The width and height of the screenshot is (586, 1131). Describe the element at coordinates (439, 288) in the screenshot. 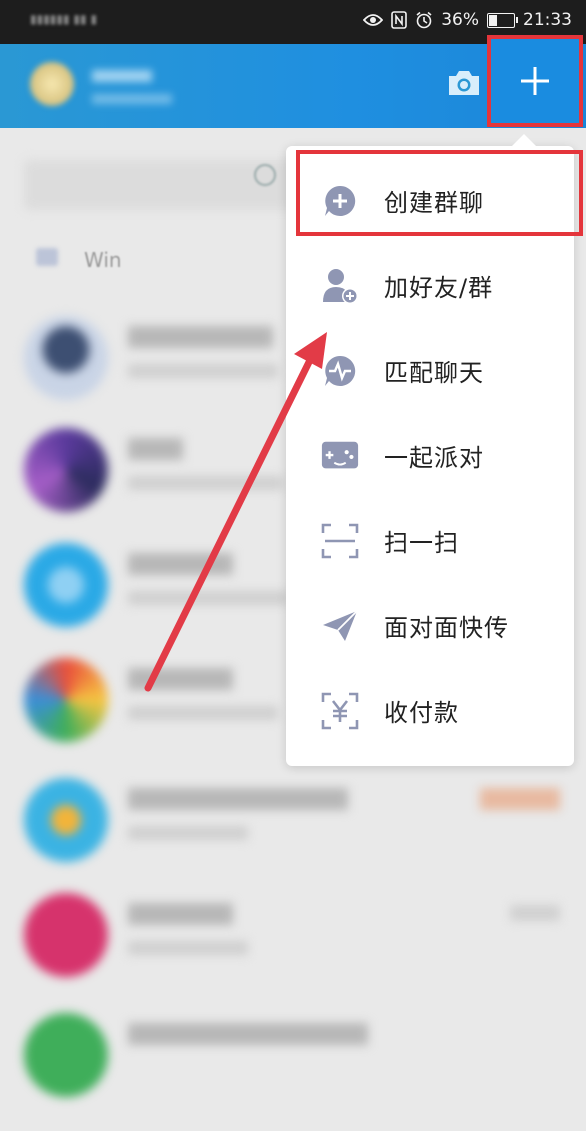

I see `menu-item-label: 加好友/群` at that location.